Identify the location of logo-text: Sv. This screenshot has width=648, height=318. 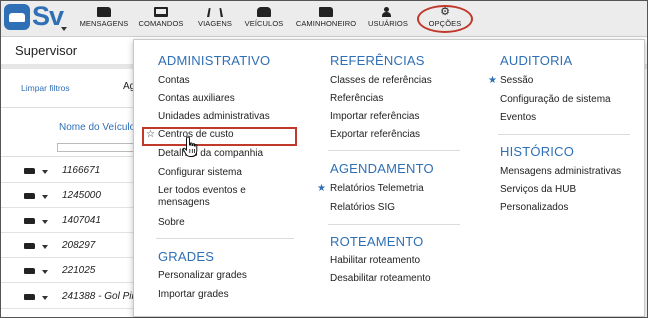
(48, 16).